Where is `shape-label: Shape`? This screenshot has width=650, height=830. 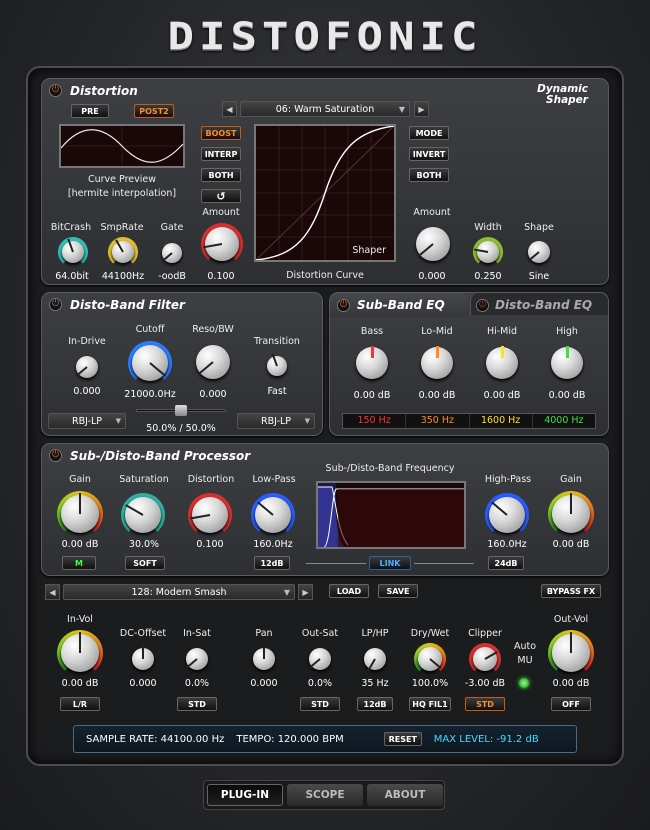
shape-label: Shape is located at coordinates (539, 227).